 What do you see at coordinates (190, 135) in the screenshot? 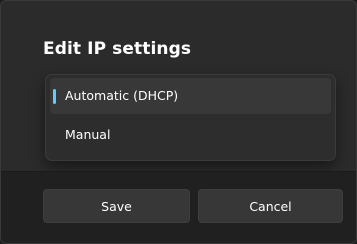
I see `option-manual: Manual` at bounding box center [190, 135].